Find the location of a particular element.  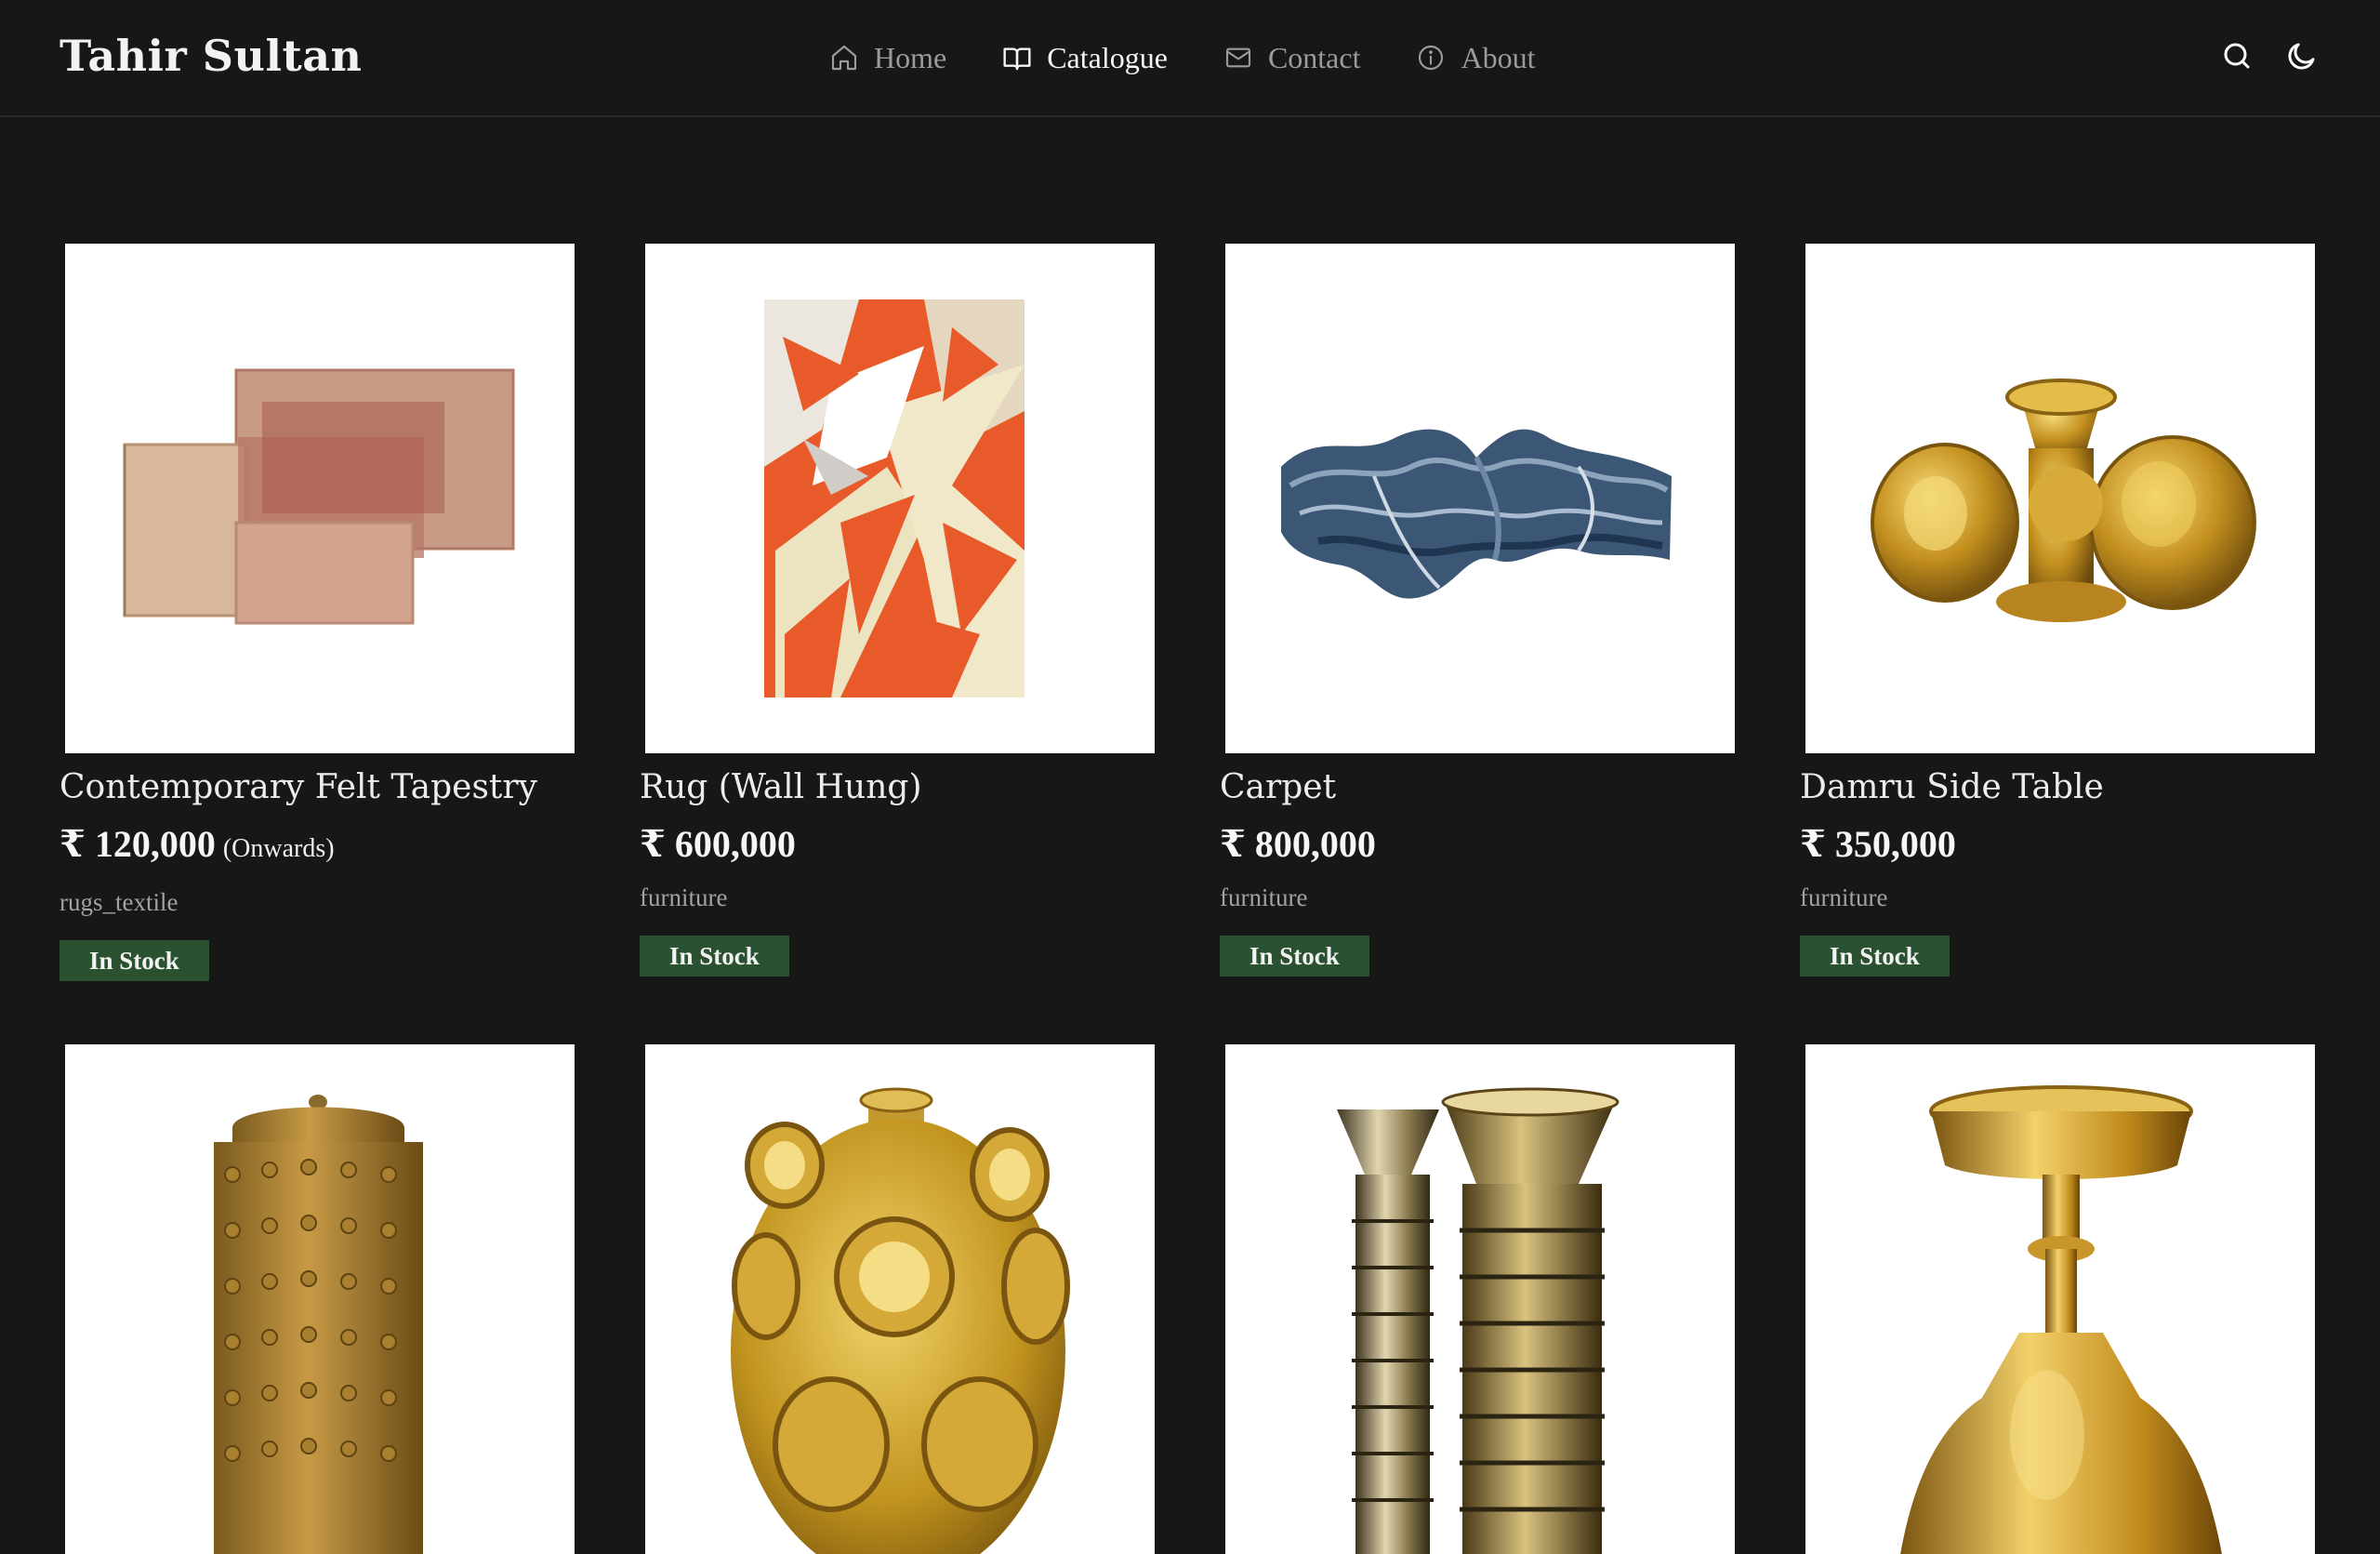

search-icon is located at coordinates (2237, 56).